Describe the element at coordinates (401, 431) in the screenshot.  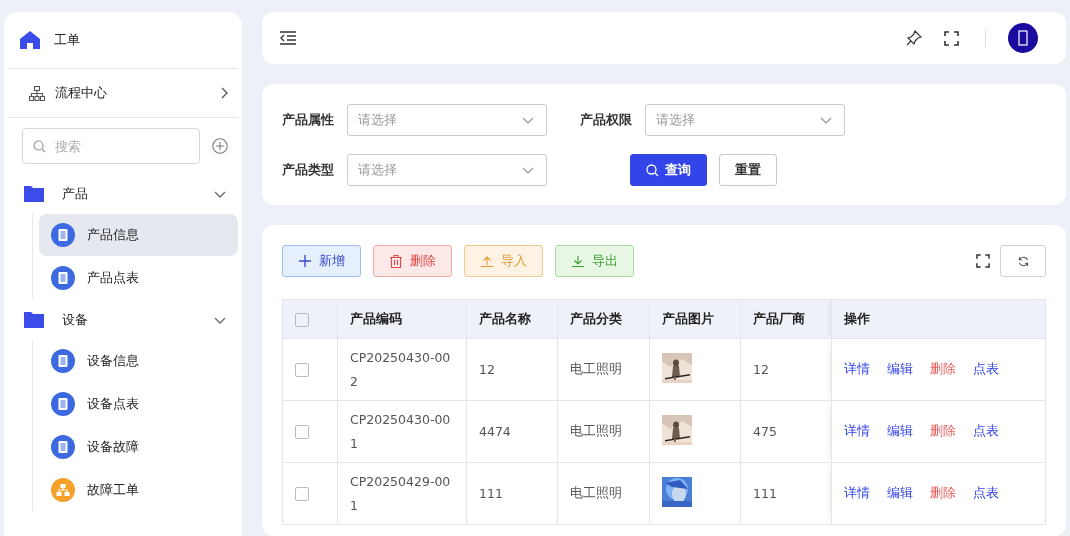
I see `table-cell-text: CP20250430-001` at that location.